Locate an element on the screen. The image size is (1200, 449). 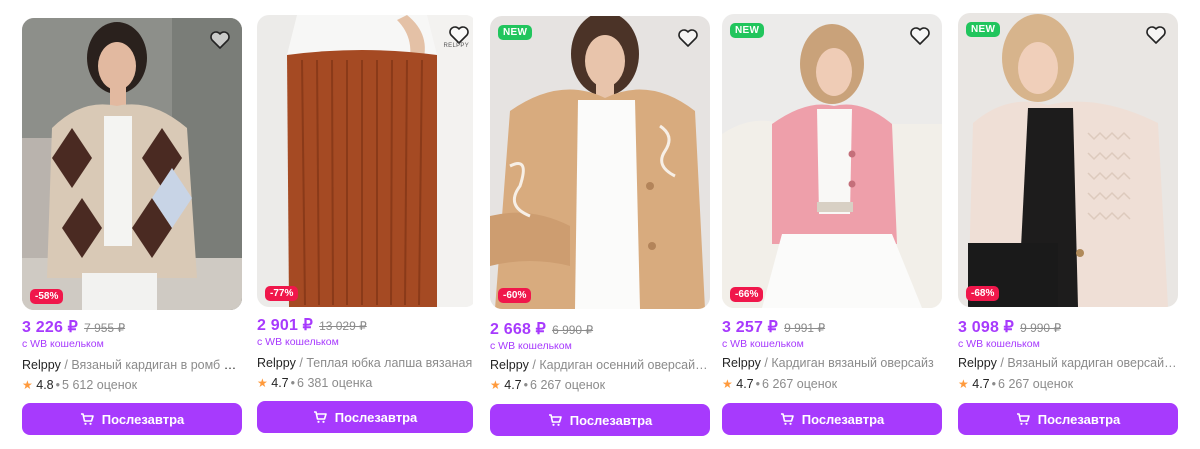
old-price: 13 029 ₽ is located at coordinates (343, 326).